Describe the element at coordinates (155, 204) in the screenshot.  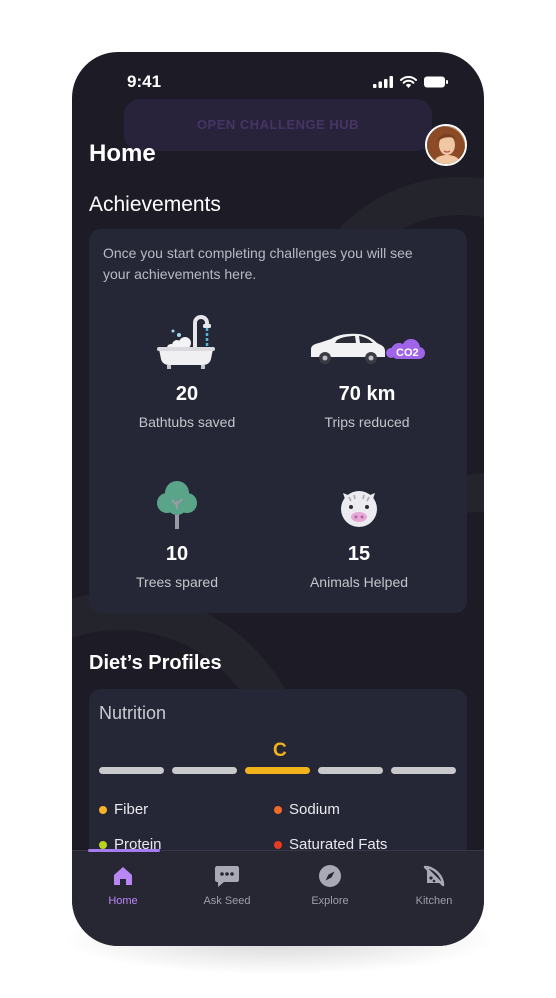
I see `achievements-title: Achievements` at that location.